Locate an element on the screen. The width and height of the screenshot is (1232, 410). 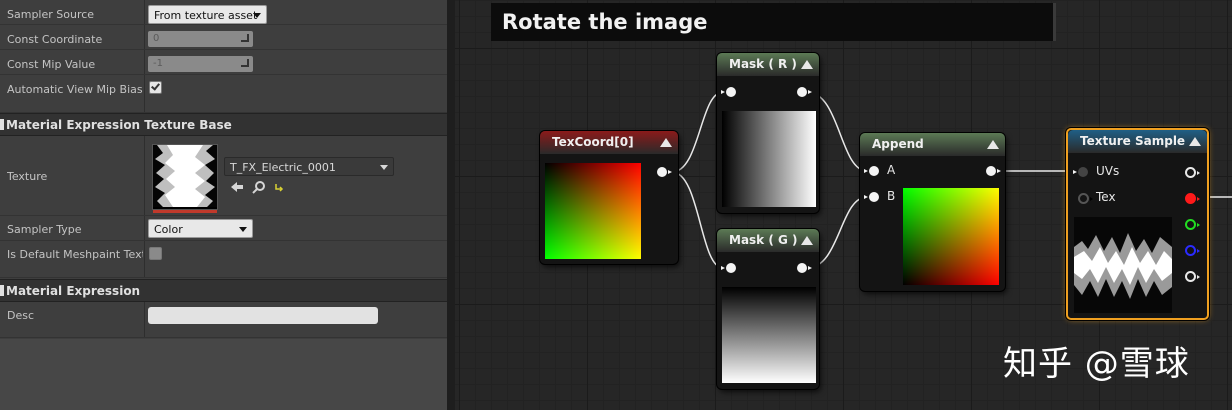
panel-splitter is located at coordinates (451, 205).